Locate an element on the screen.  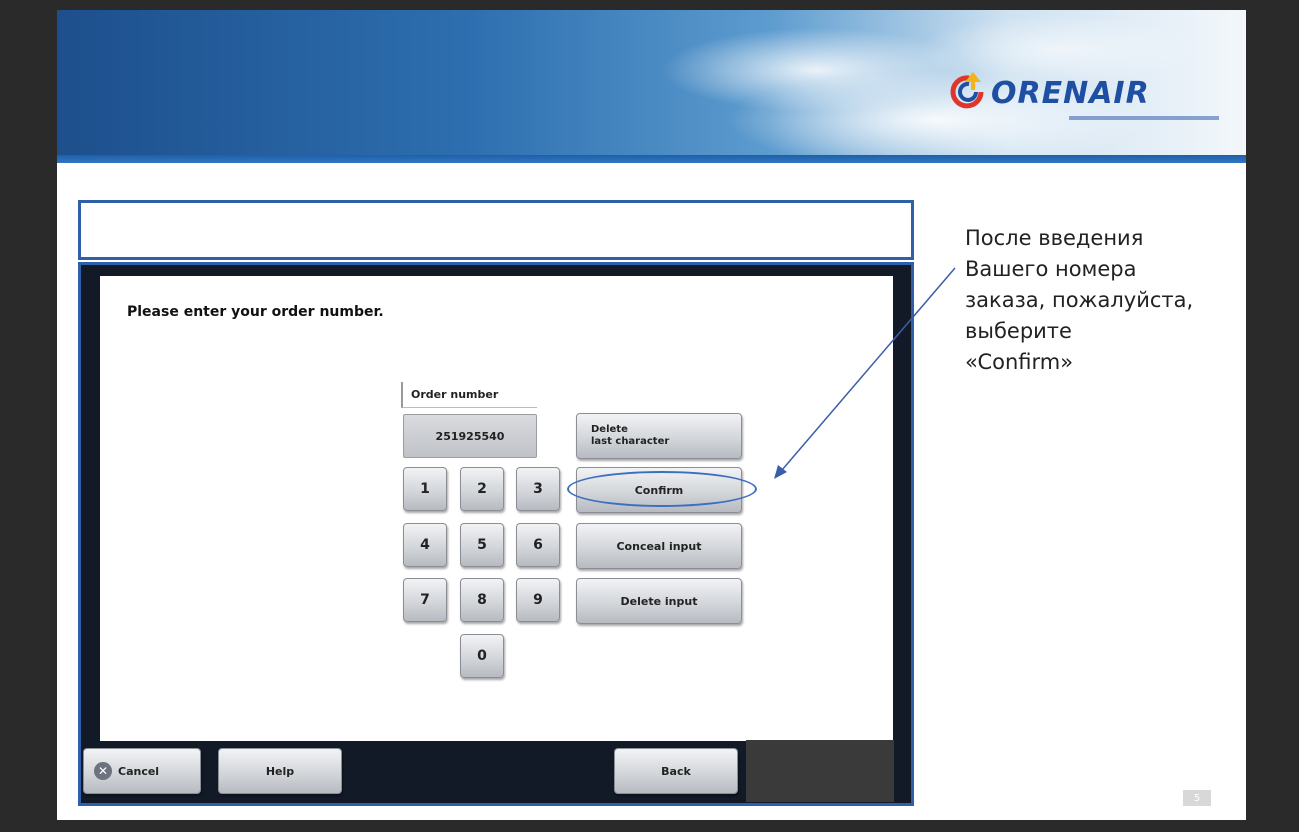
annotation-line: Вашего номера is located at coordinates (1051, 269).